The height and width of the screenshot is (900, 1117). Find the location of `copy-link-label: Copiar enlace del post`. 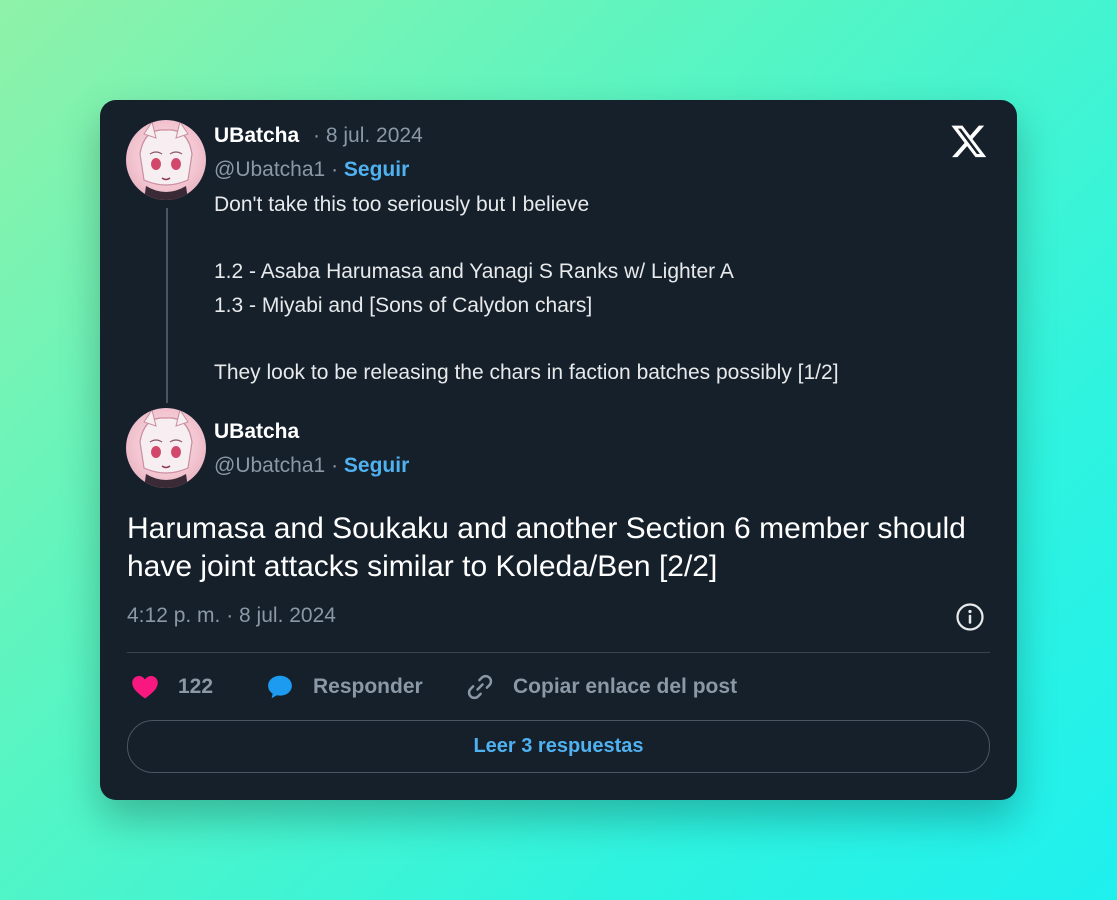

copy-link-label: Copiar enlace del post is located at coordinates (625, 686).